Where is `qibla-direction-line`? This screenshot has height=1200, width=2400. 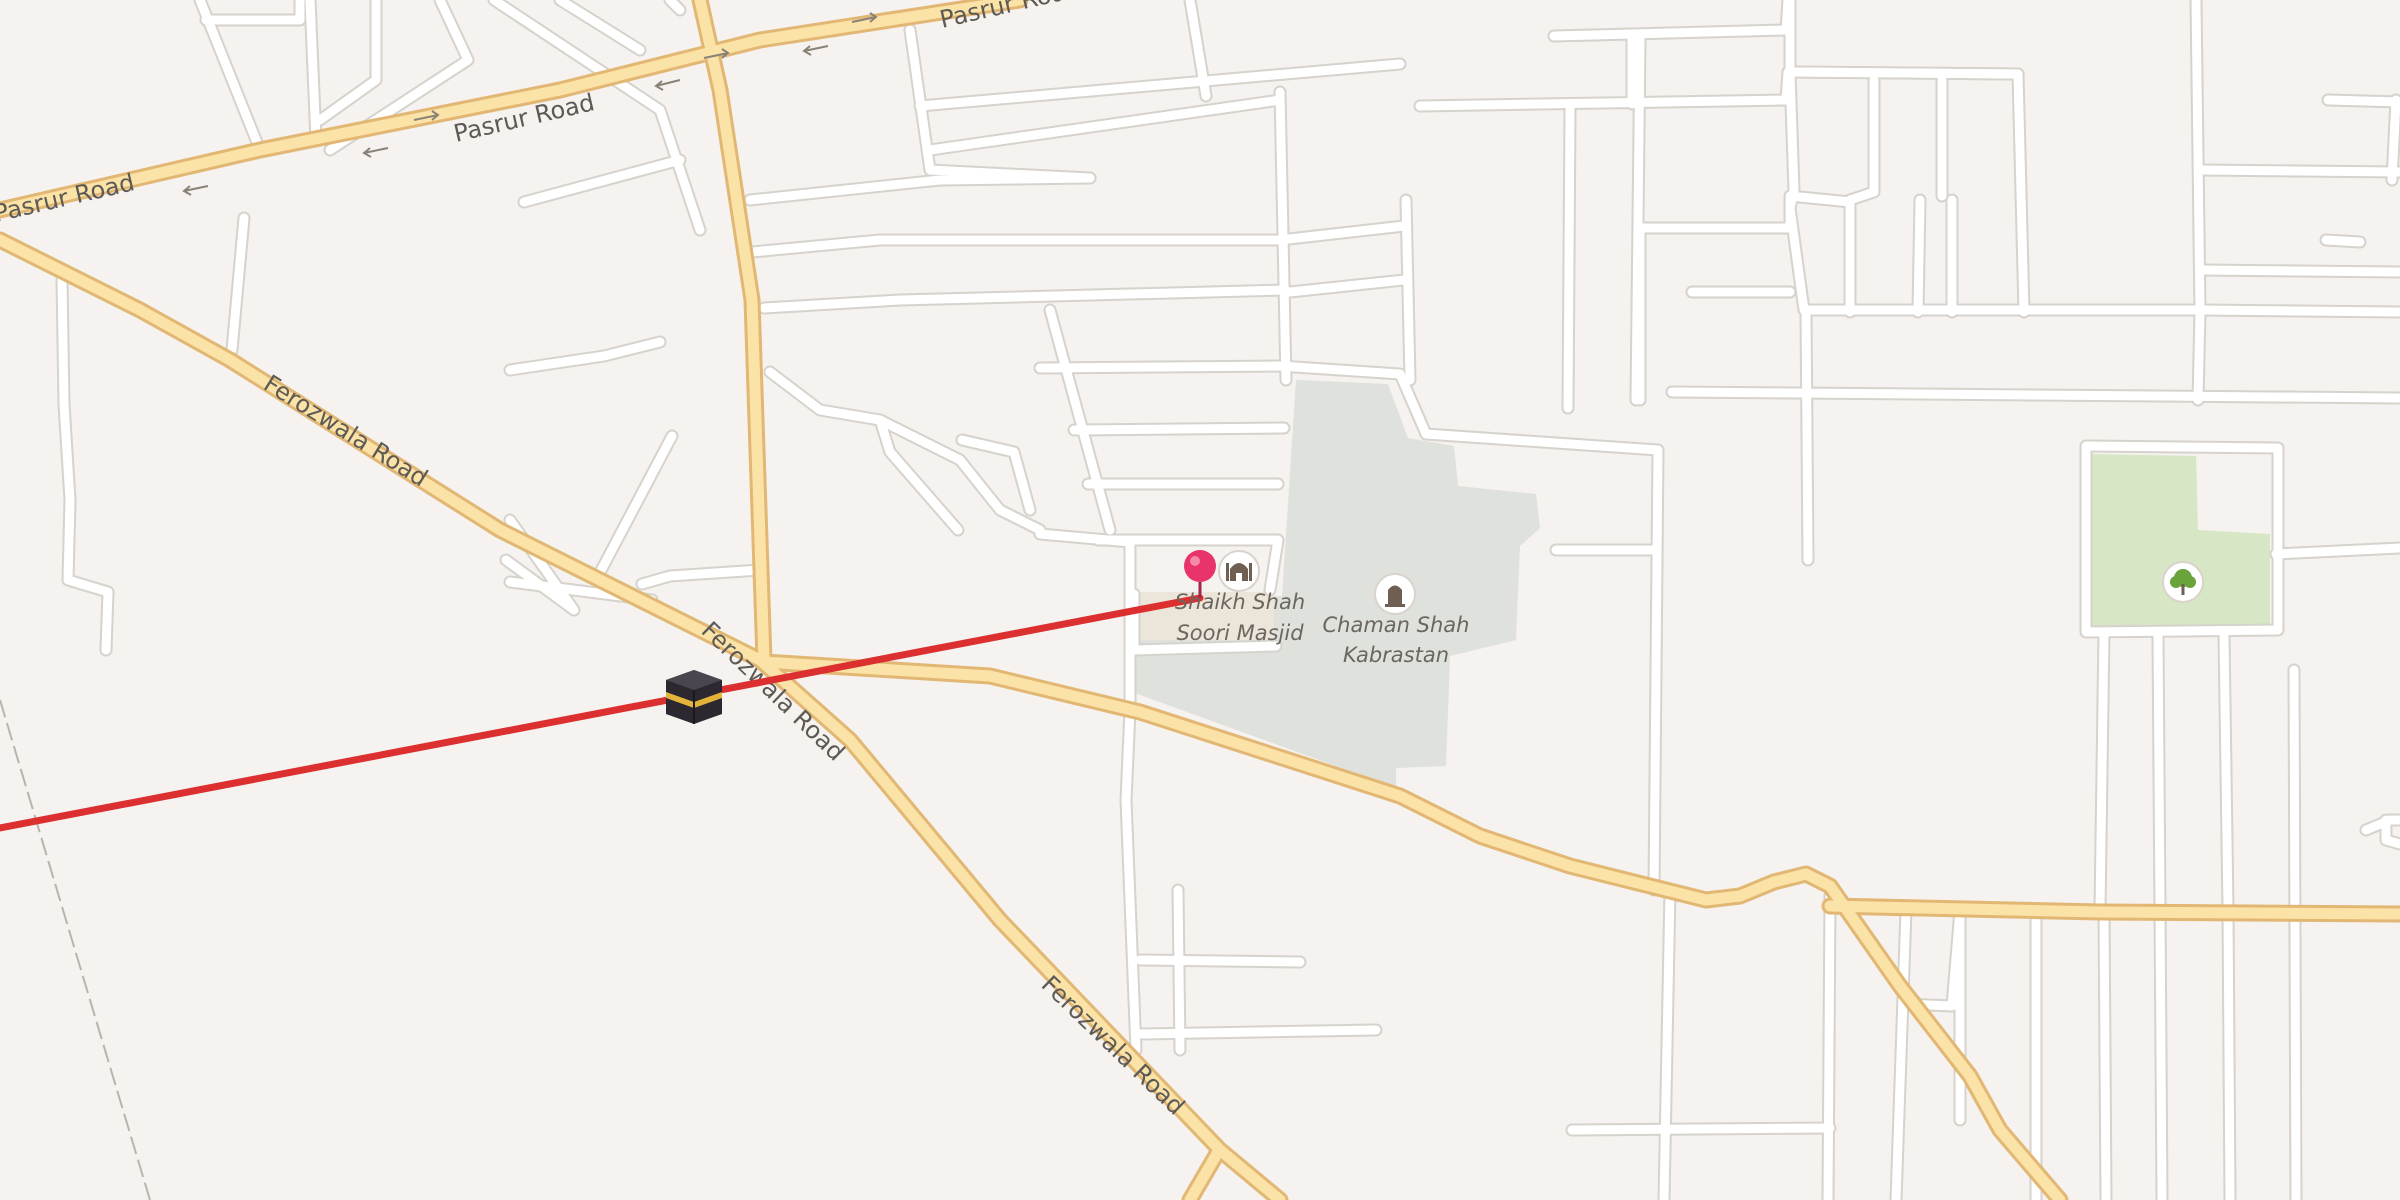
qibla-direction-line is located at coordinates (602, 713).